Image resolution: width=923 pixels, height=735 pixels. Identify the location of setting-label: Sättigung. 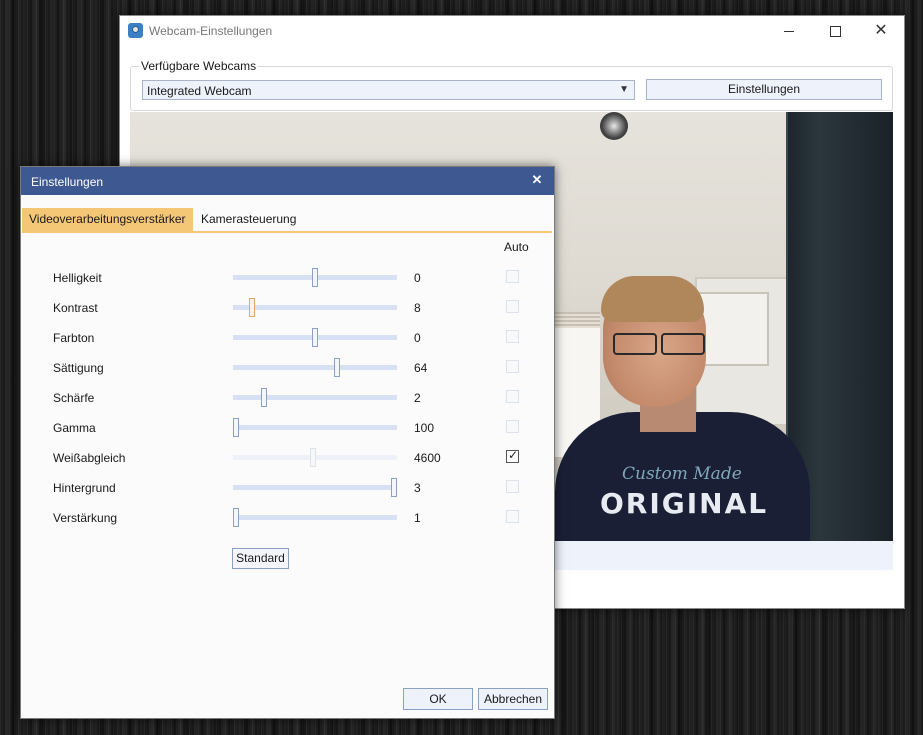
(78, 368).